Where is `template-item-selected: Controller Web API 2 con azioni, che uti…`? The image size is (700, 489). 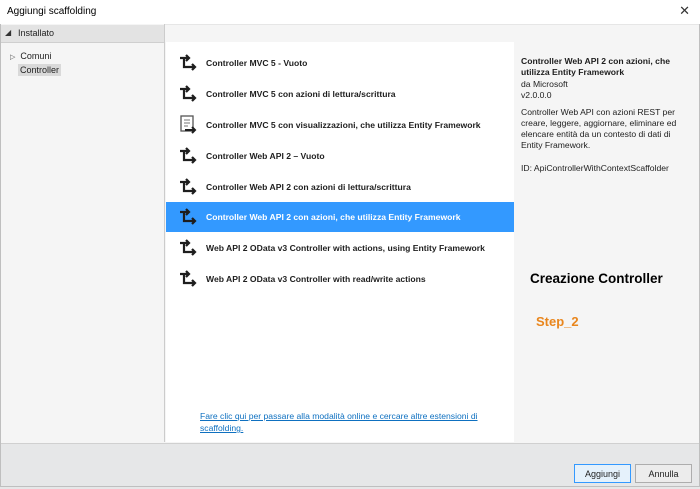 template-item-selected: Controller Web API 2 con azioni, che uti… is located at coordinates (340, 217).